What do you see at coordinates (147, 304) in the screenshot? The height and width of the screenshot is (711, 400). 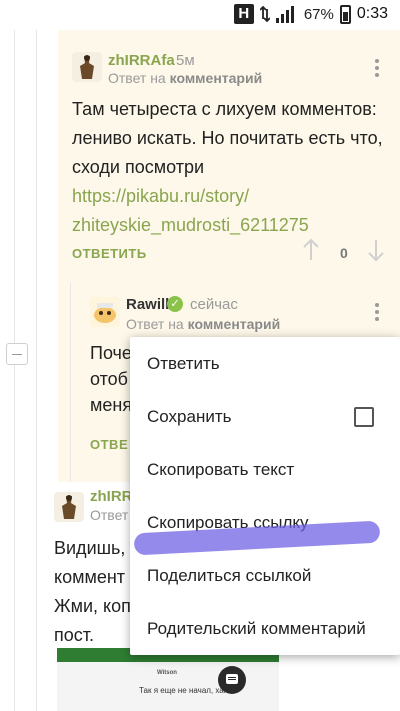 I see `comment-username: Rawill` at bounding box center [147, 304].